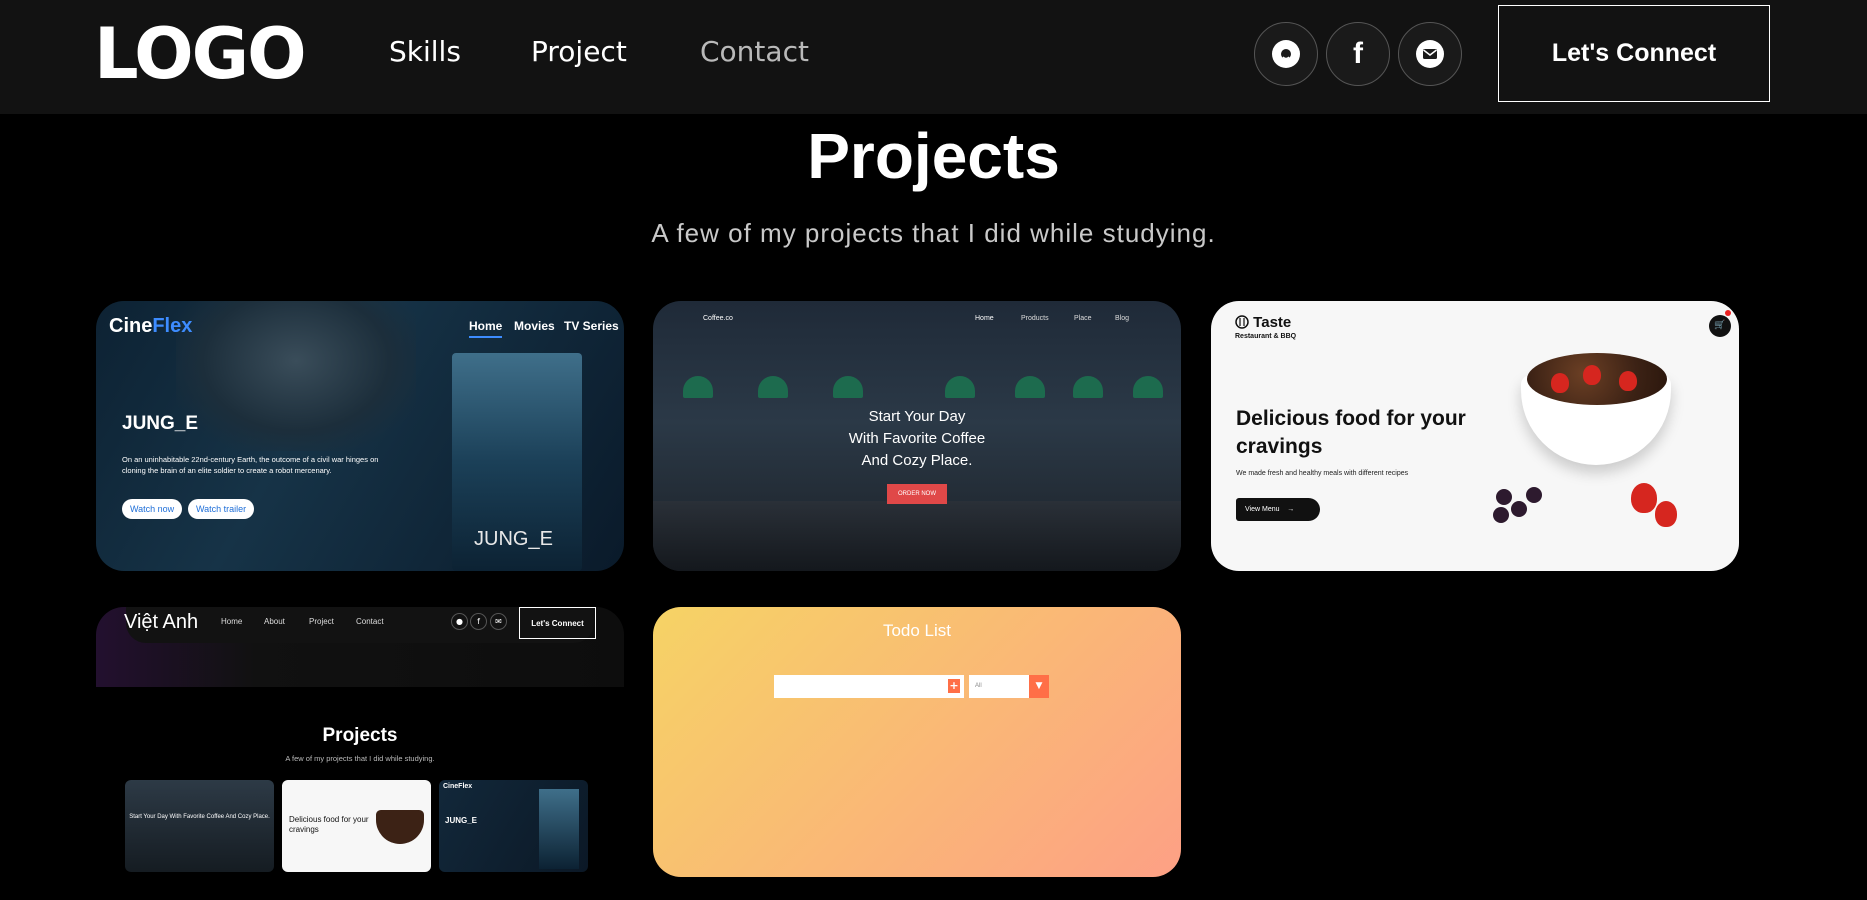  I want to click on movie-title: JUNG_E, so click(160, 423).